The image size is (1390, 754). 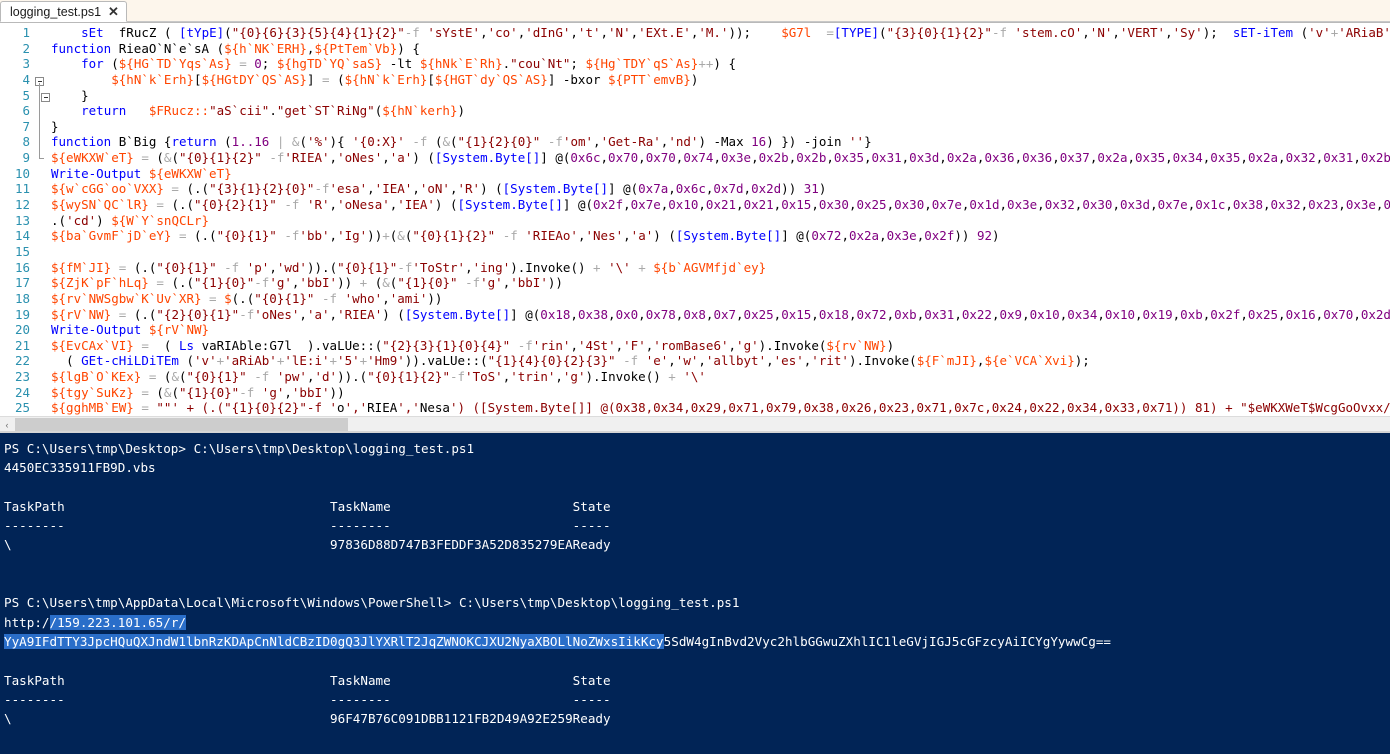 What do you see at coordinates (22, 392) in the screenshot?
I see `line-number: 24` at bounding box center [22, 392].